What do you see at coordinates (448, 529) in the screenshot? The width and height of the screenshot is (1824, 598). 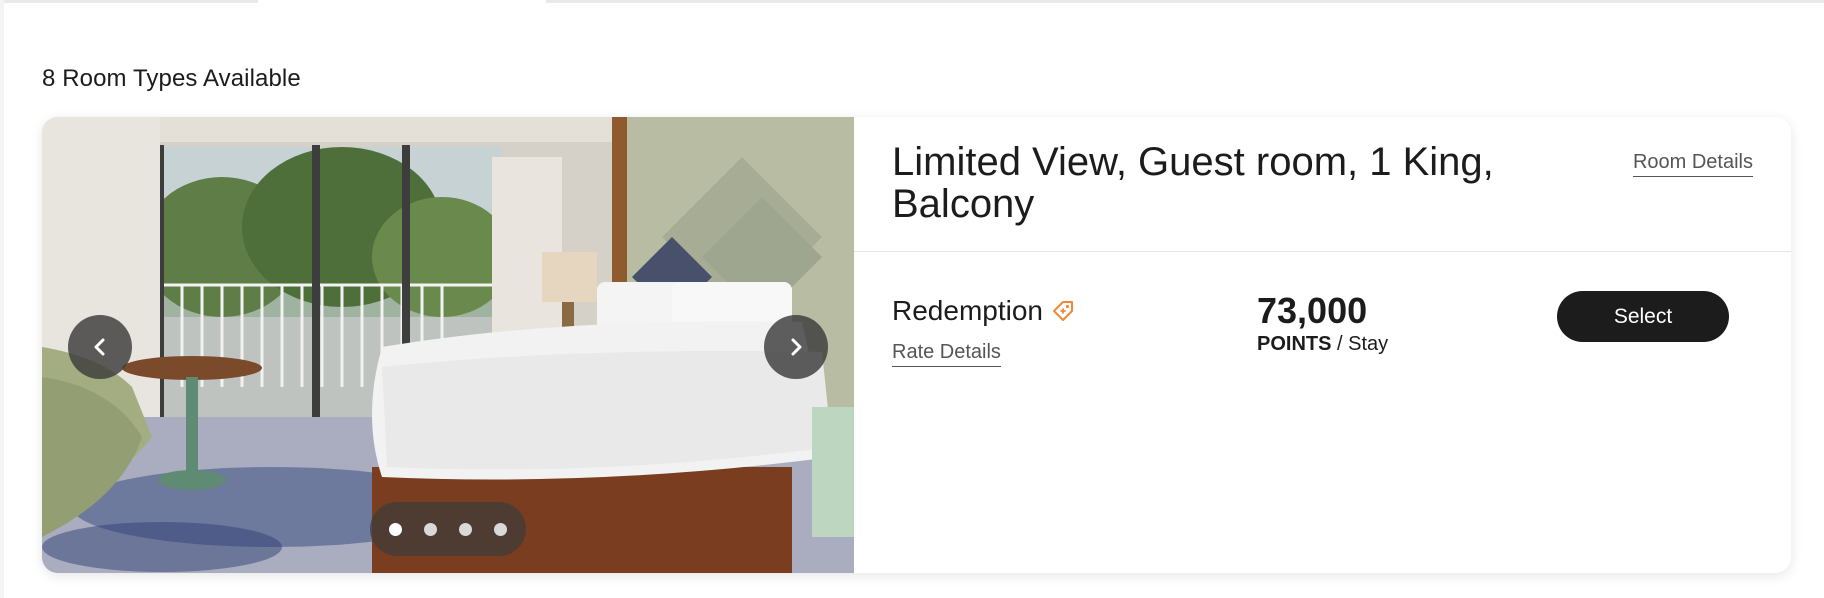 I see `carousel-pagination` at bounding box center [448, 529].